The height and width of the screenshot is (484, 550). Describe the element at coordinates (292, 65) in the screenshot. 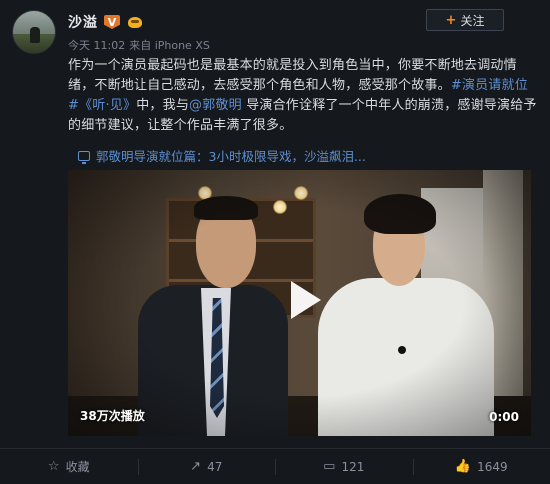

I see `post-line-1: 作为一个演员最起码也是最基本的就是投入到角色当中，你要不断地去调动情` at that location.